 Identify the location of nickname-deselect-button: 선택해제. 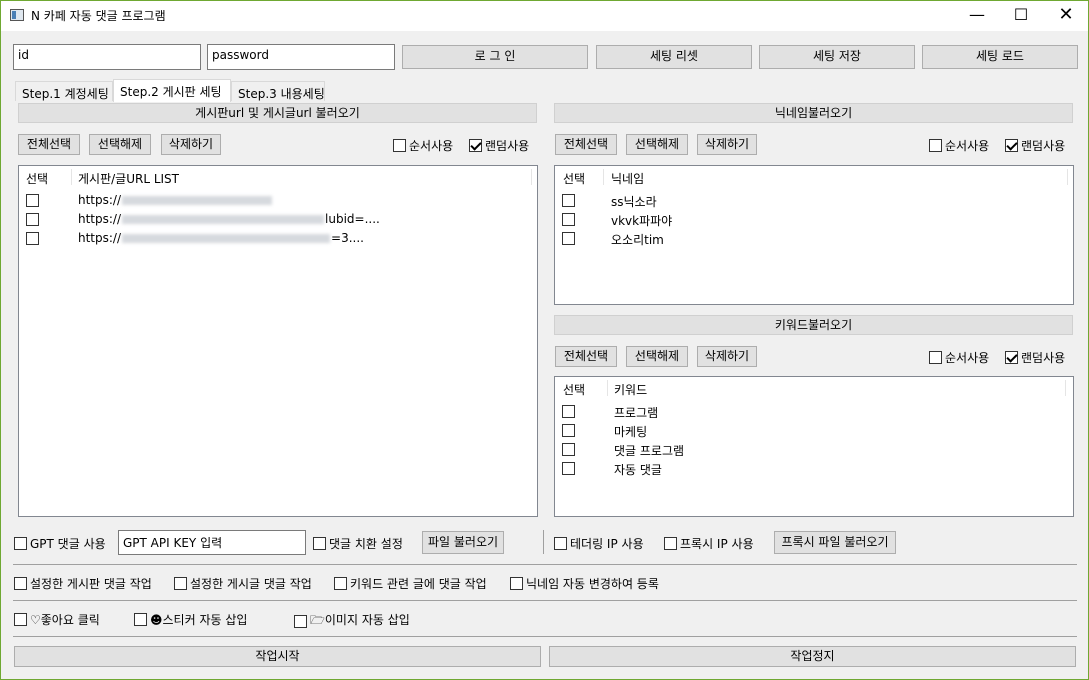
(657, 144).